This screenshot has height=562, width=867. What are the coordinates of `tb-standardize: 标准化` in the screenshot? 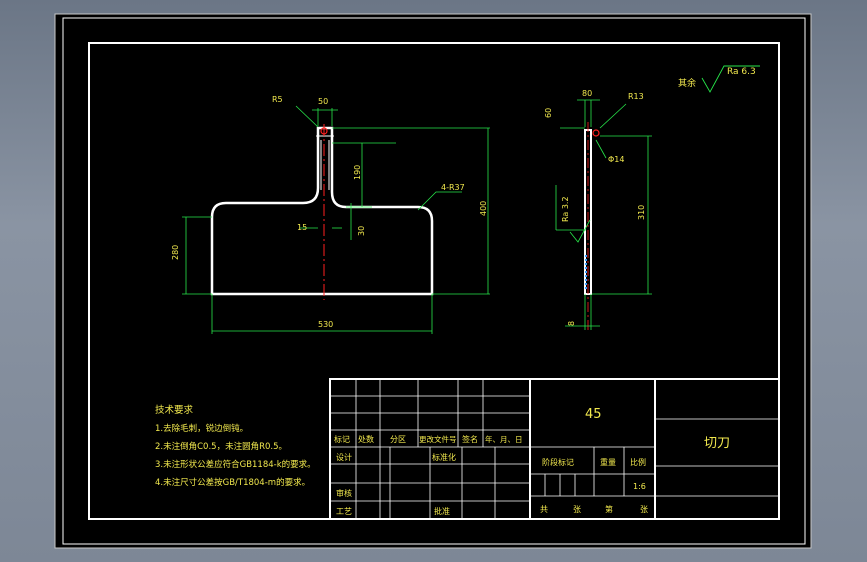 It's located at (444, 457).